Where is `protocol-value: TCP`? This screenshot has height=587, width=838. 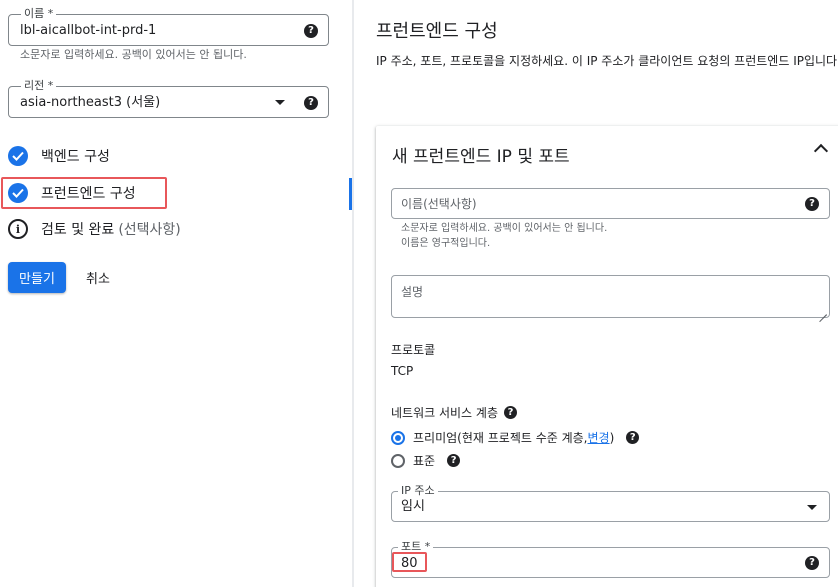
protocol-value: TCP is located at coordinates (402, 371).